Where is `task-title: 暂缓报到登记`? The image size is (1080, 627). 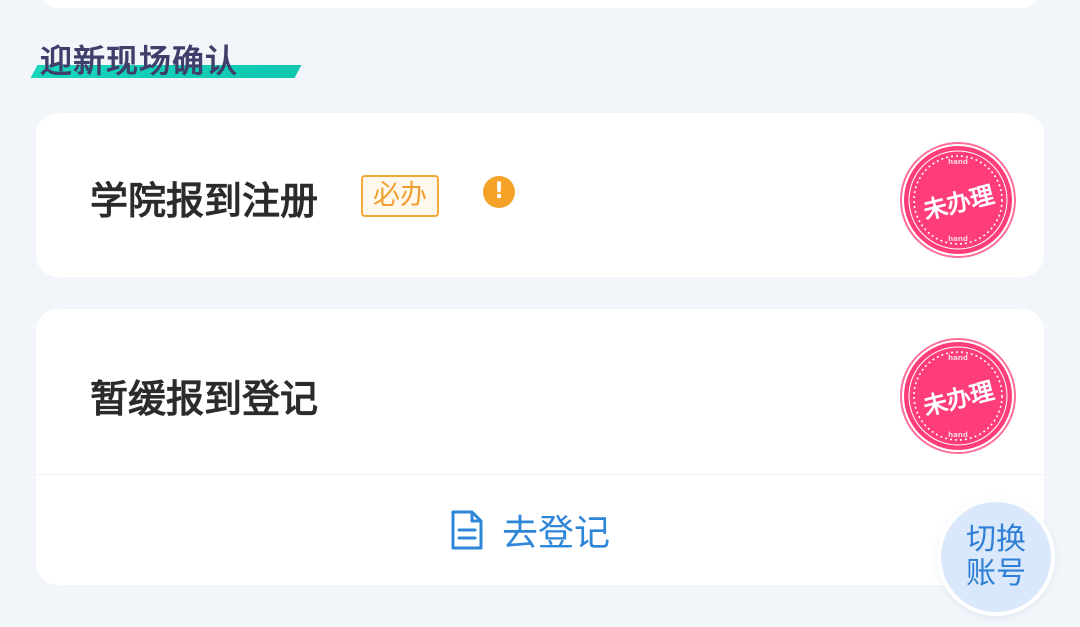 task-title: 暂缓报到登记 is located at coordinates (204, 399).